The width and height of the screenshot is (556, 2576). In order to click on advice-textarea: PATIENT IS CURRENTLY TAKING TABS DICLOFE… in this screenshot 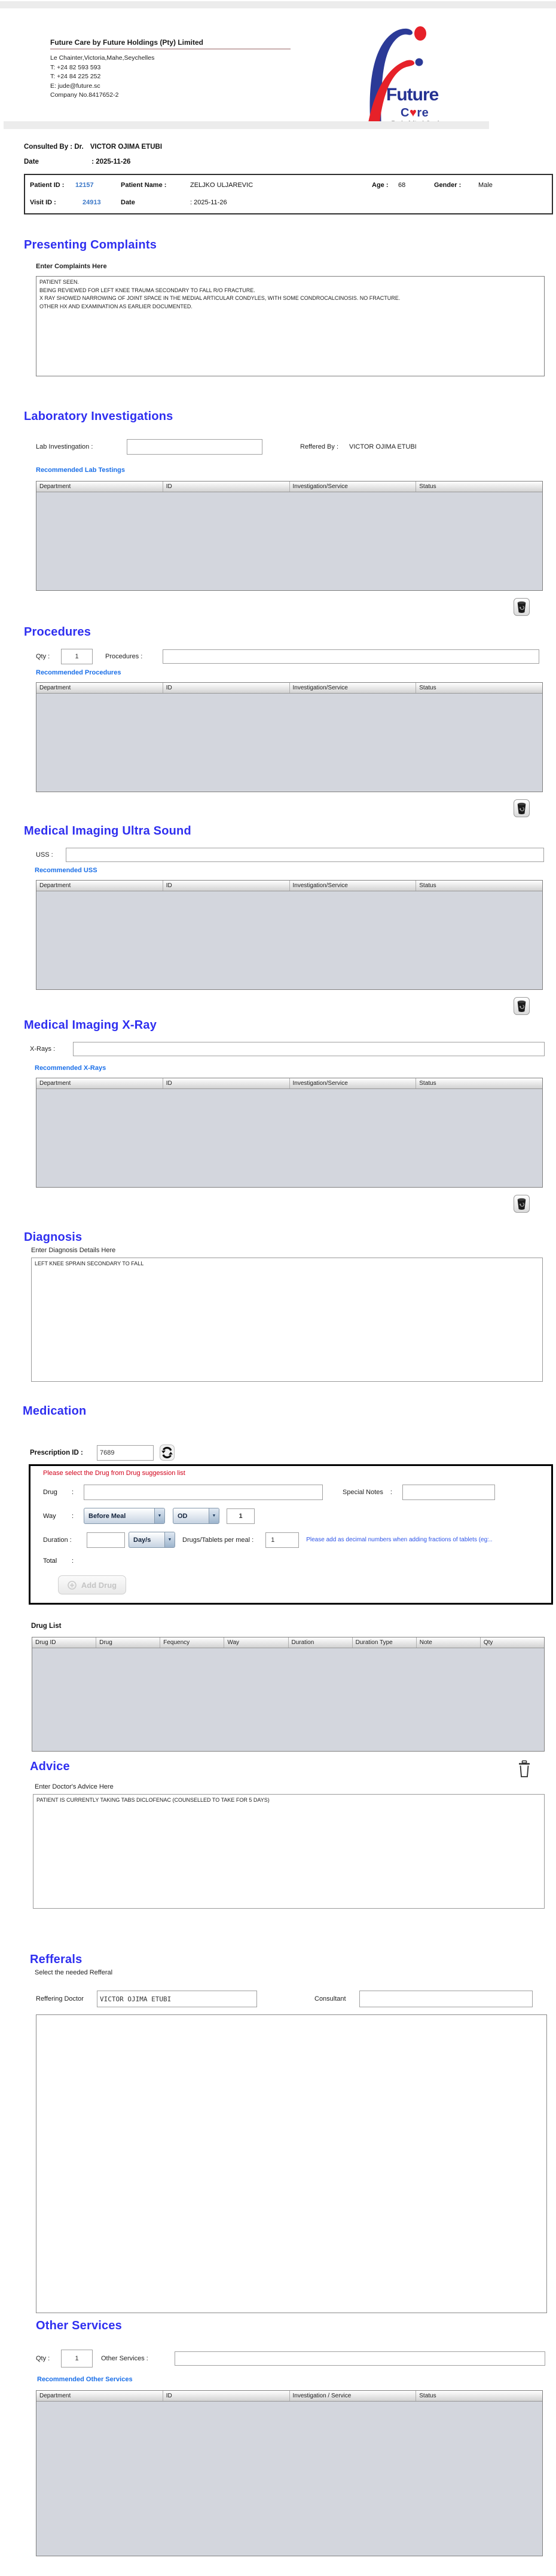, I will do `click(289, 1851)`.